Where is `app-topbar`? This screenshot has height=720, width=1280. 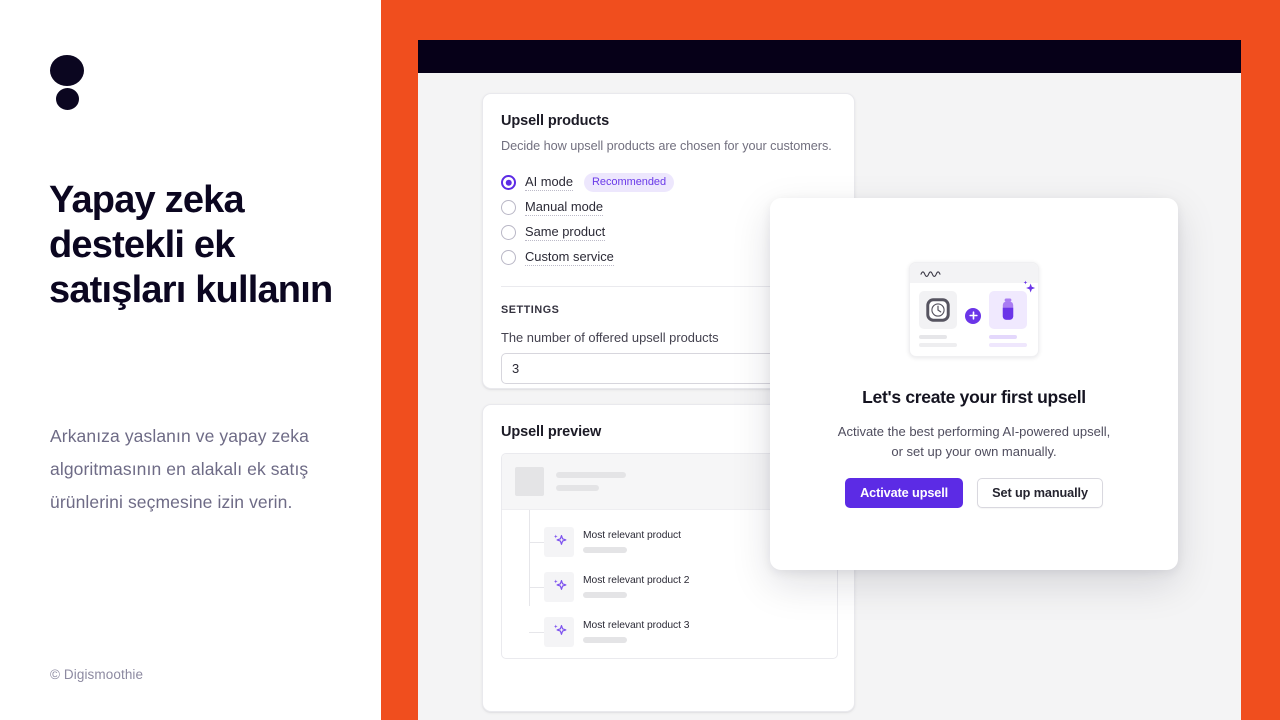 app-topbar is located at coordinates (829, 56).